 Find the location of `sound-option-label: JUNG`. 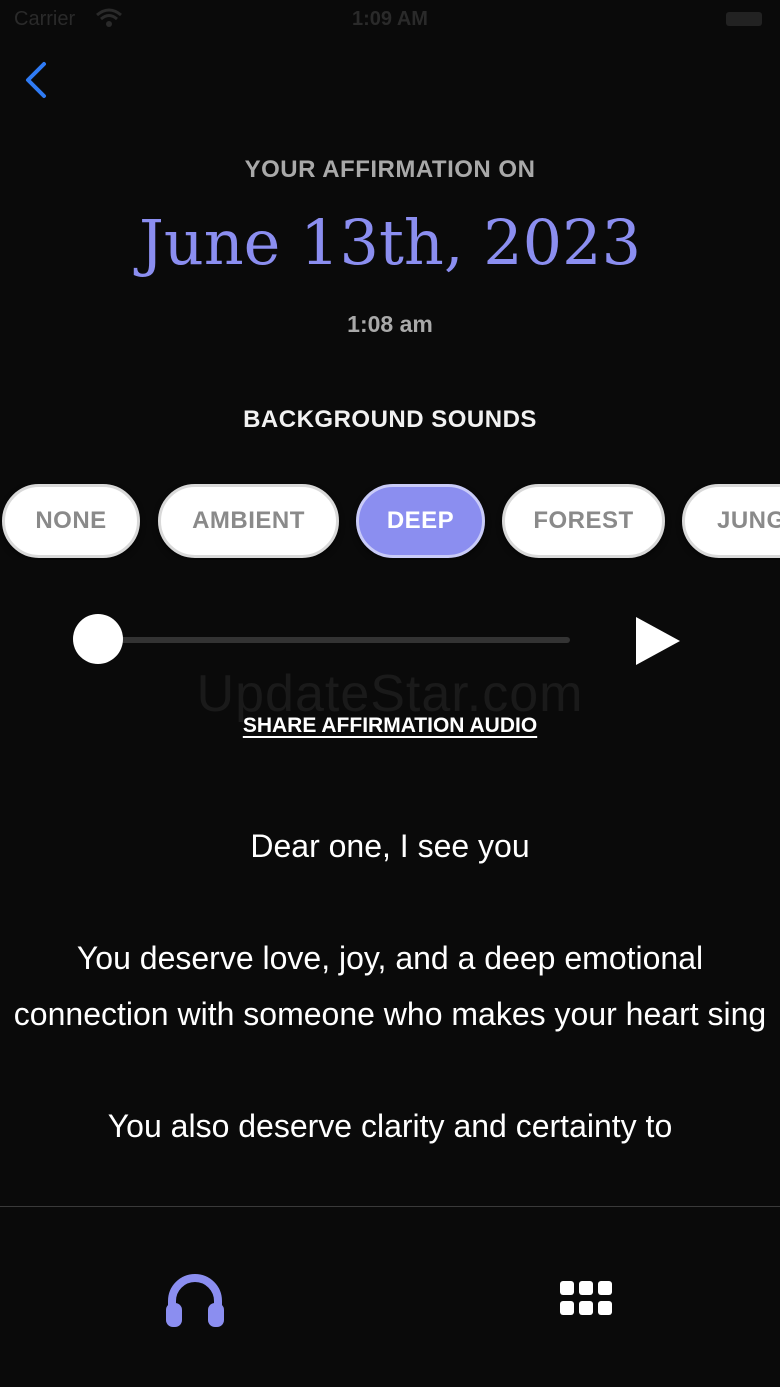

sound-option-label: JUNG is located at coordinates (748, 520).